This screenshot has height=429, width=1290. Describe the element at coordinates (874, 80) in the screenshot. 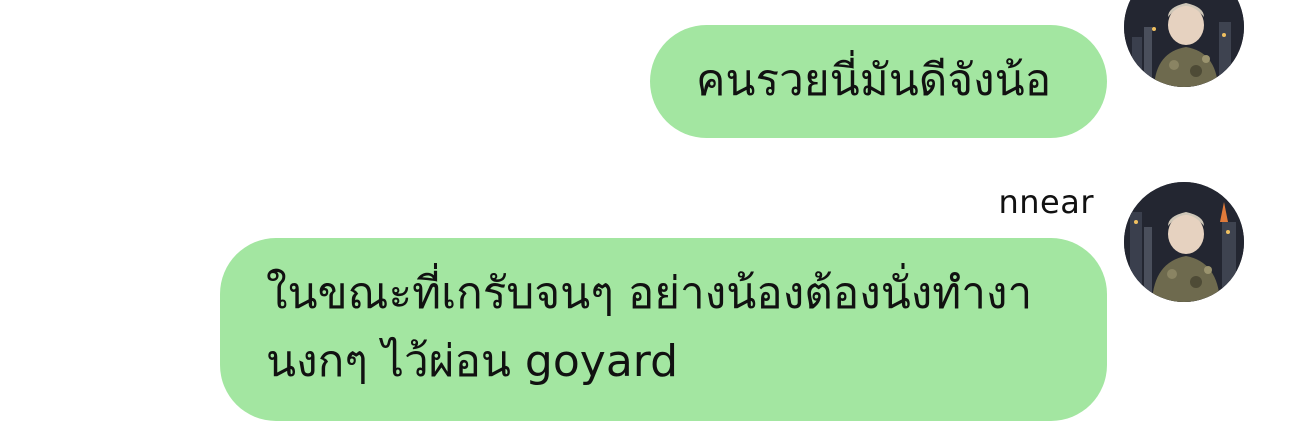

I see `message-text: คนรวยนี่มันดีจังน้อ` at that location.